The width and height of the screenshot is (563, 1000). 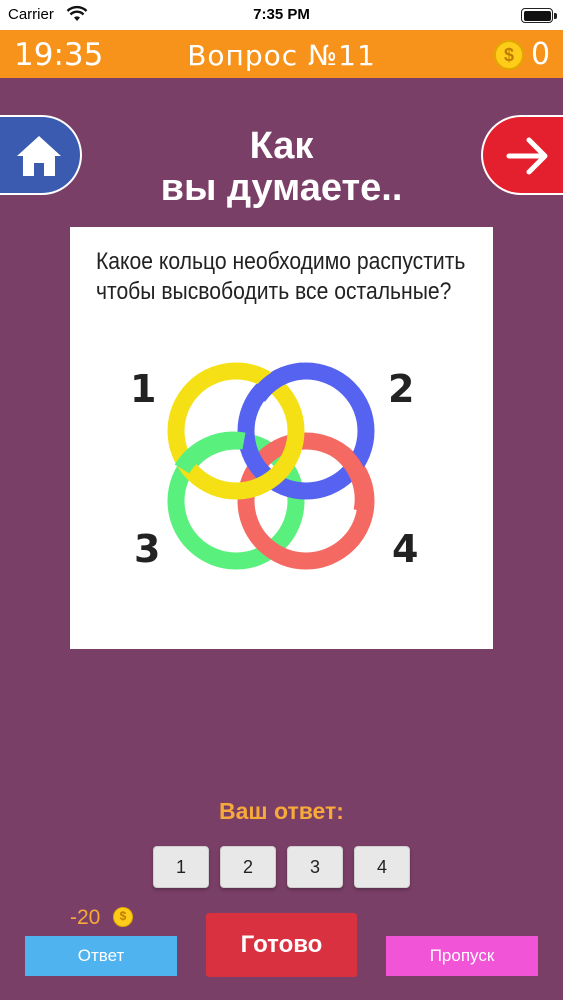 I want to click on option-2: 2, so click(x=248, y=867).